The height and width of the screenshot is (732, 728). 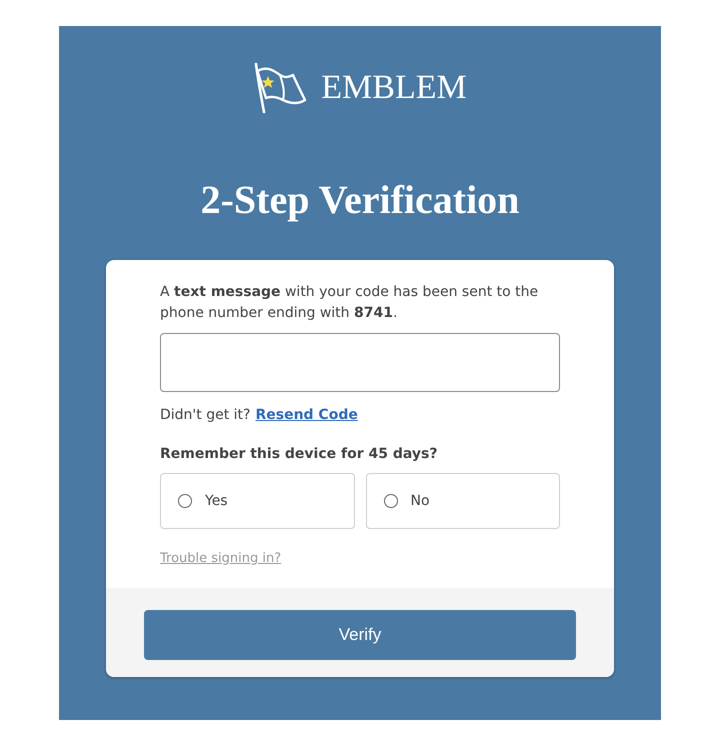 I want to click on logo-wordmark: EMBLEM, so click(x=394, y=88).